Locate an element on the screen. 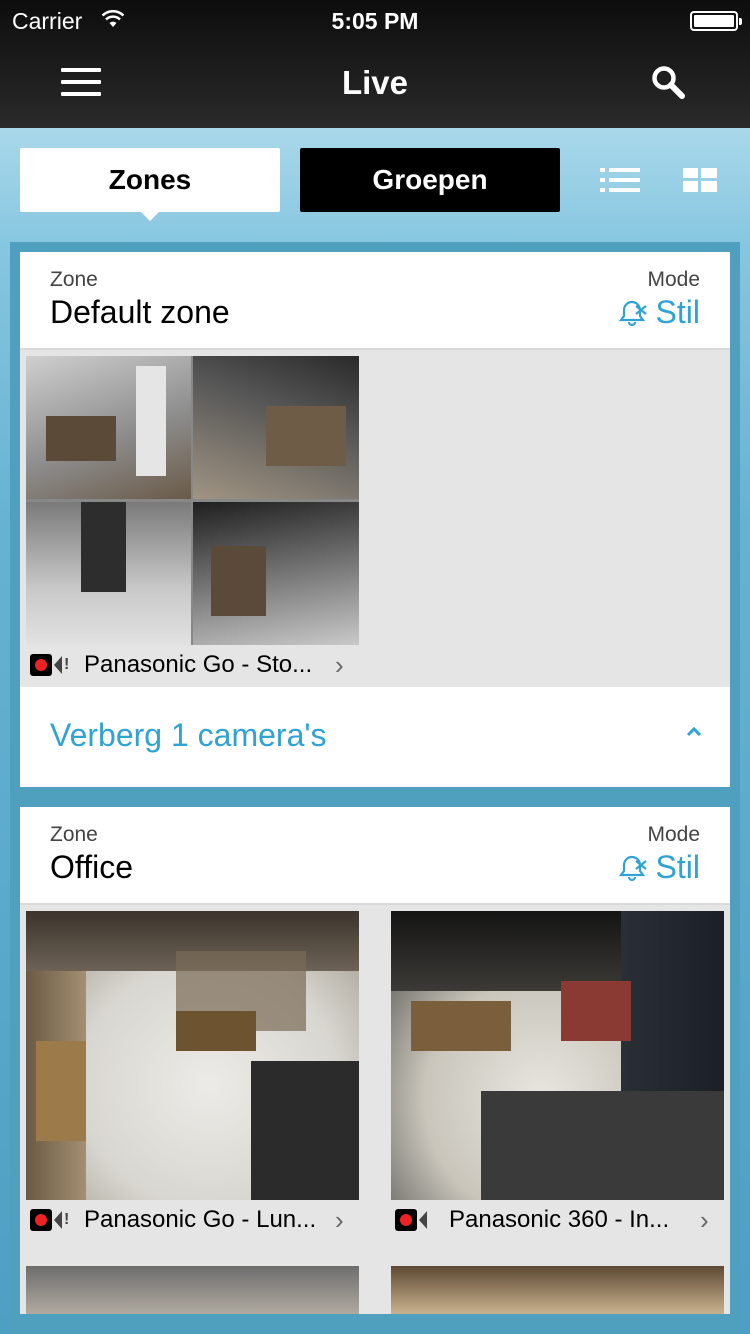 The image size is (750, 1334). list-view-icon is located at coordinates (620, 180).